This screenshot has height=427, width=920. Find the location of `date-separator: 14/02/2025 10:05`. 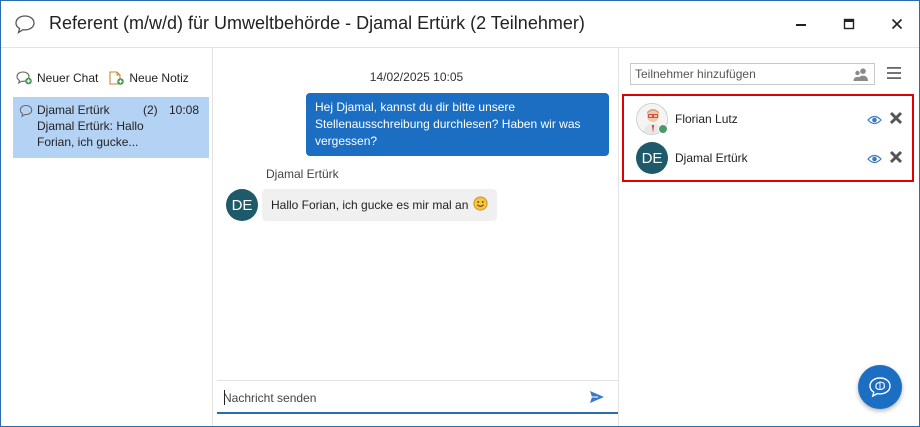

date-separator: 14/02/2025 10:05 is located at coordinates (416, 77).